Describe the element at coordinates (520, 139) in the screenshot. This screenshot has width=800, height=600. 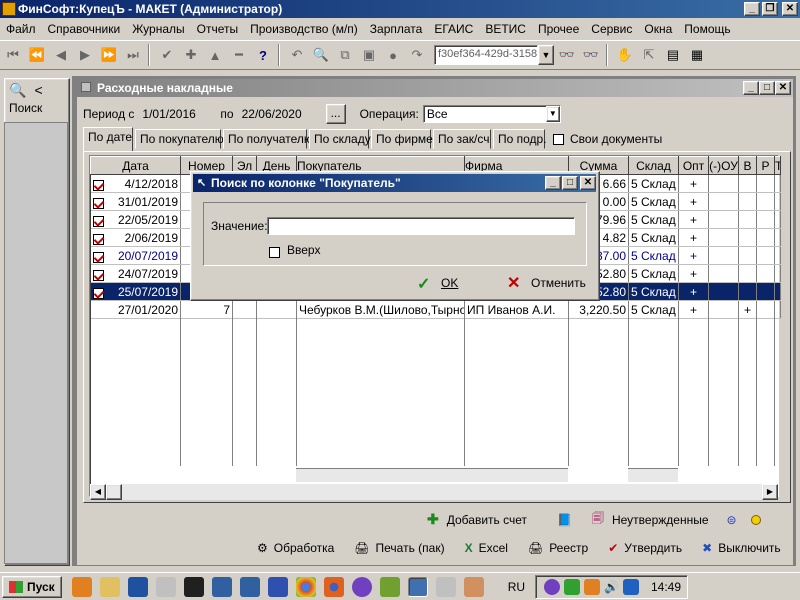
I see `tab-by-division: По подр.` at that location.